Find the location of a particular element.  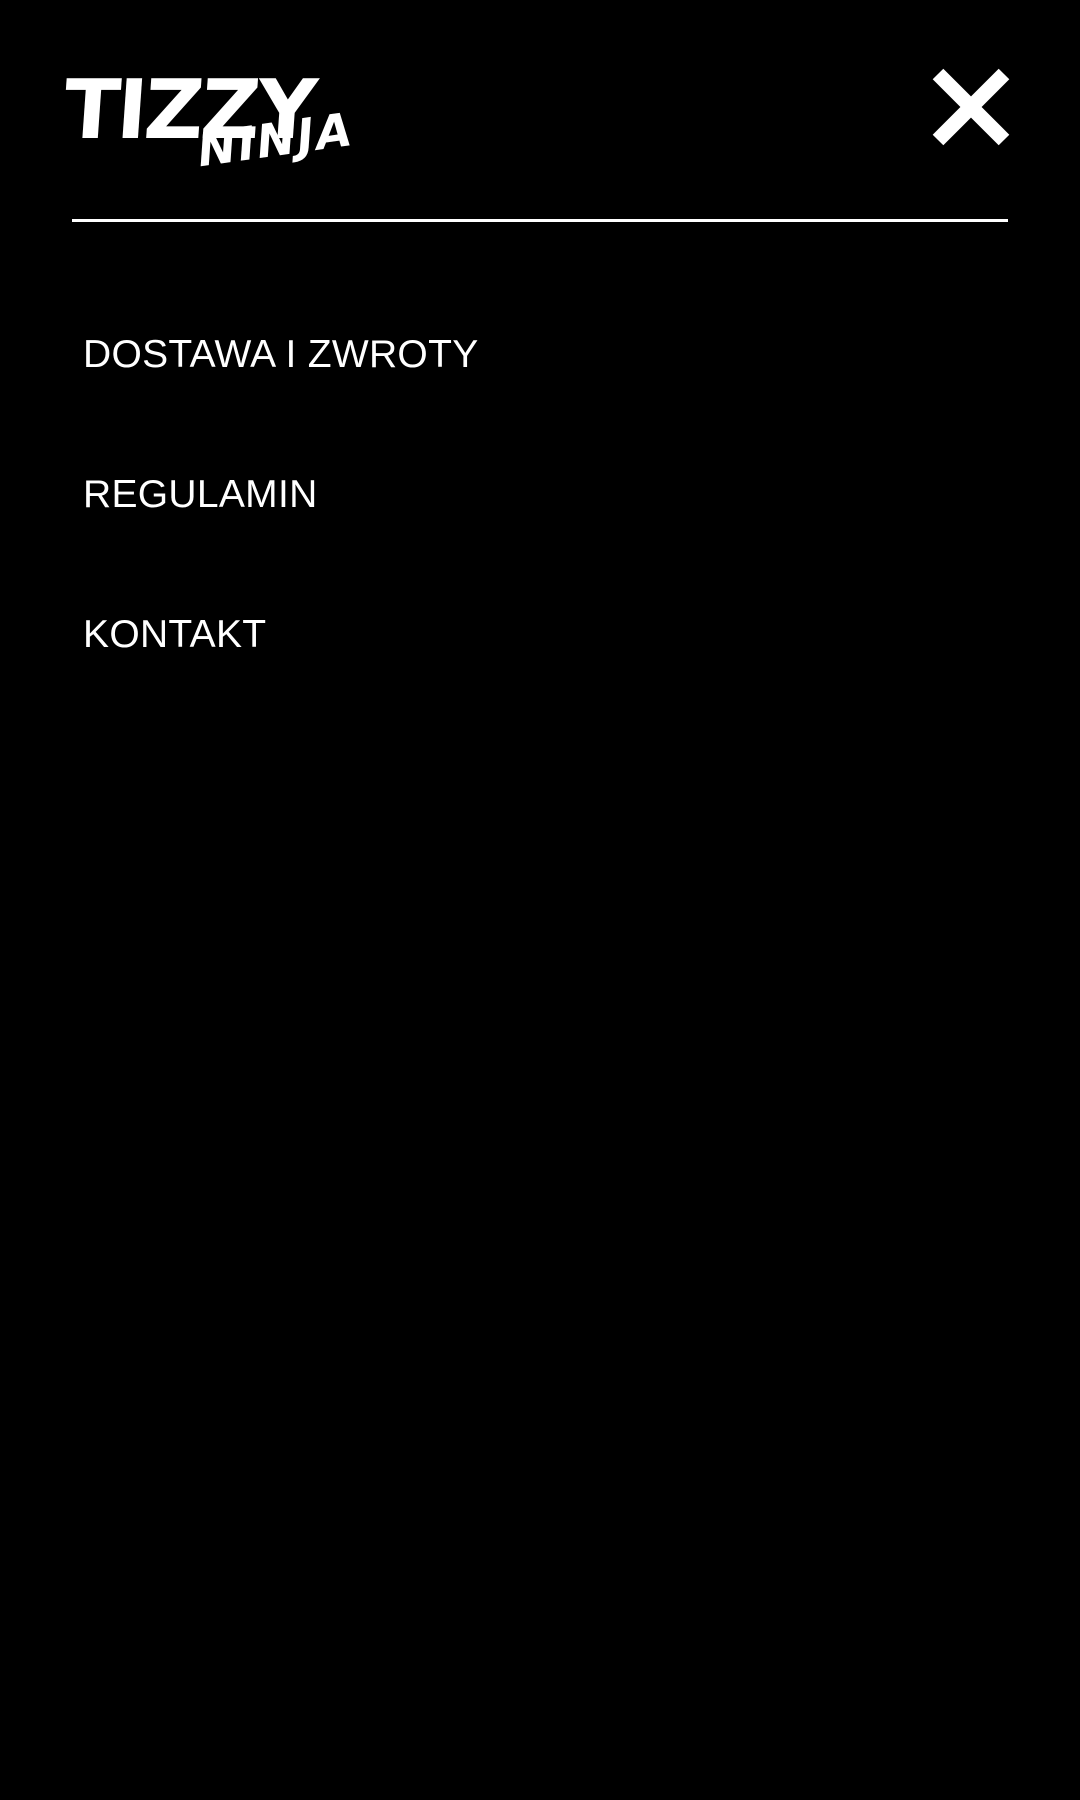

brand-logo: TIZZY NINJA is located at coordinates (208, 122).